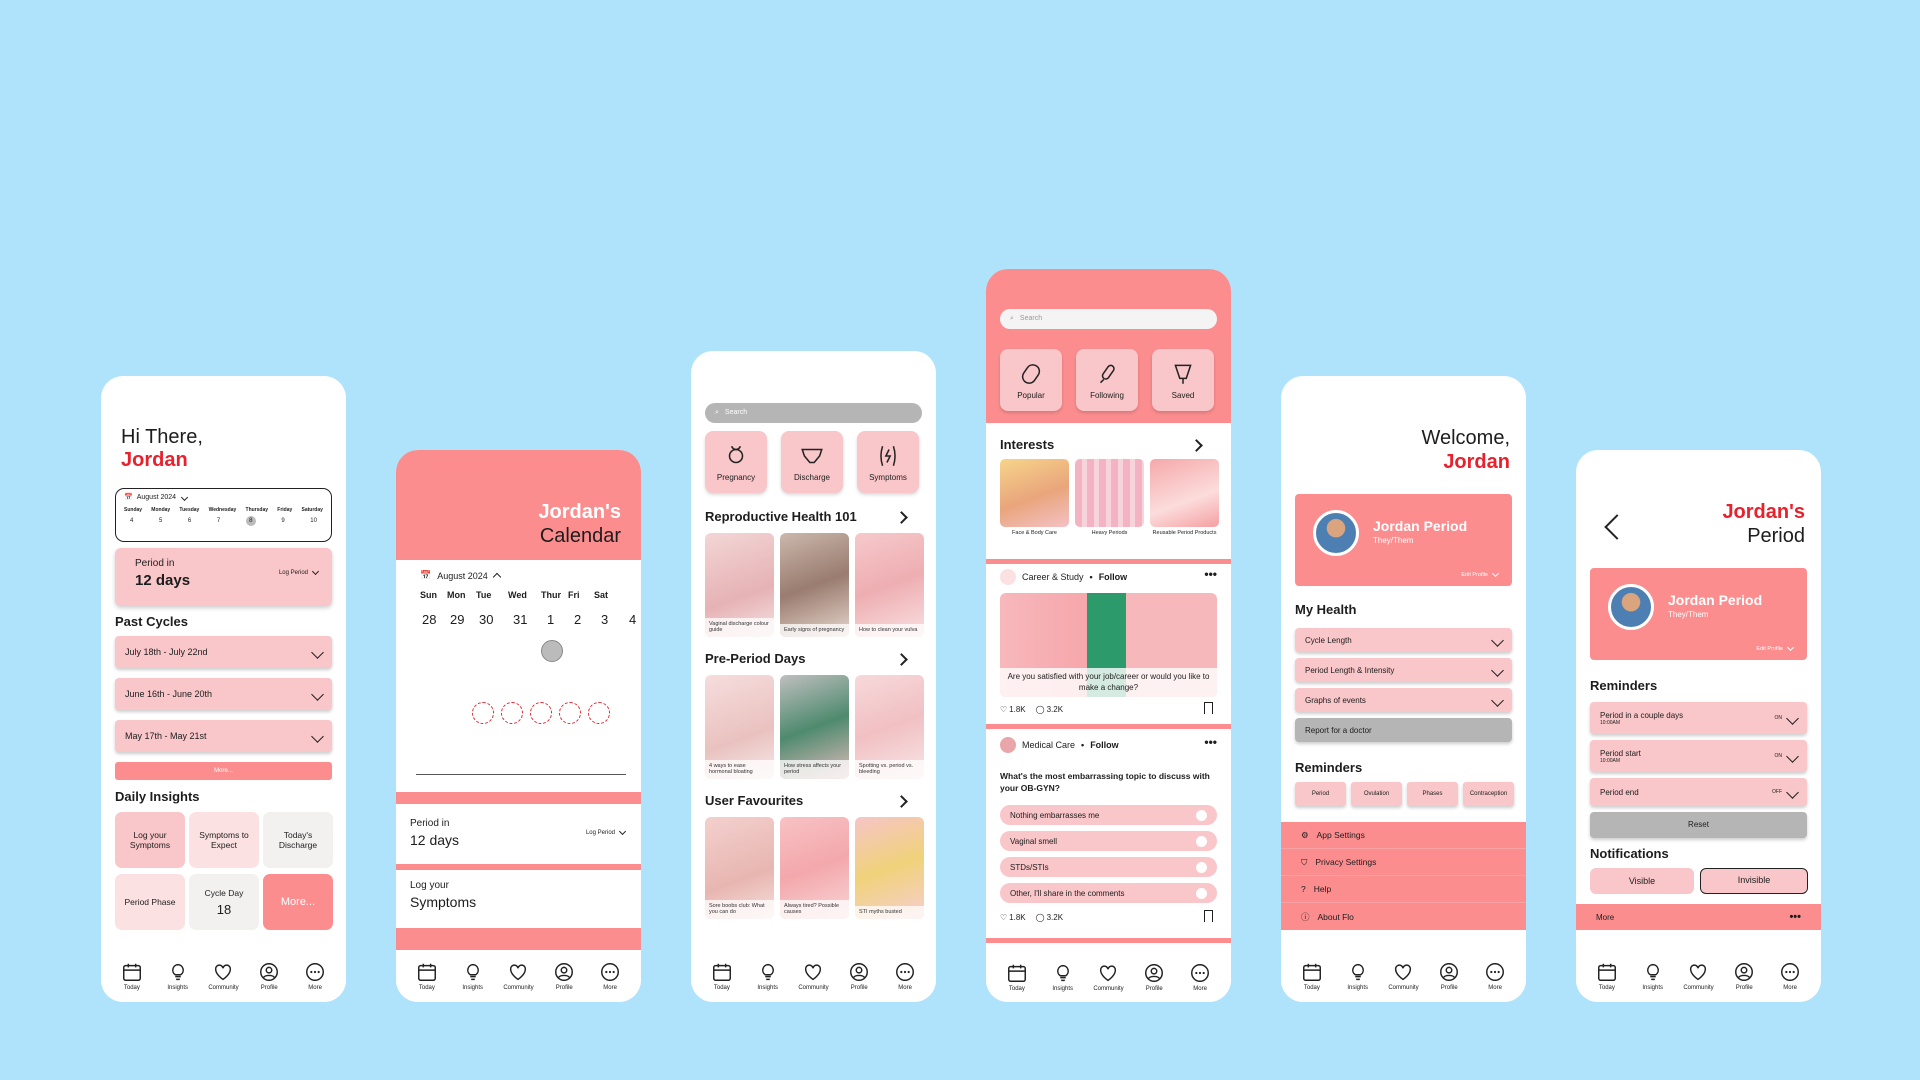 This screenshot has height=1080, width=1920. I want to click on interest-card: Reusable Period Products, so click(1184, 497).